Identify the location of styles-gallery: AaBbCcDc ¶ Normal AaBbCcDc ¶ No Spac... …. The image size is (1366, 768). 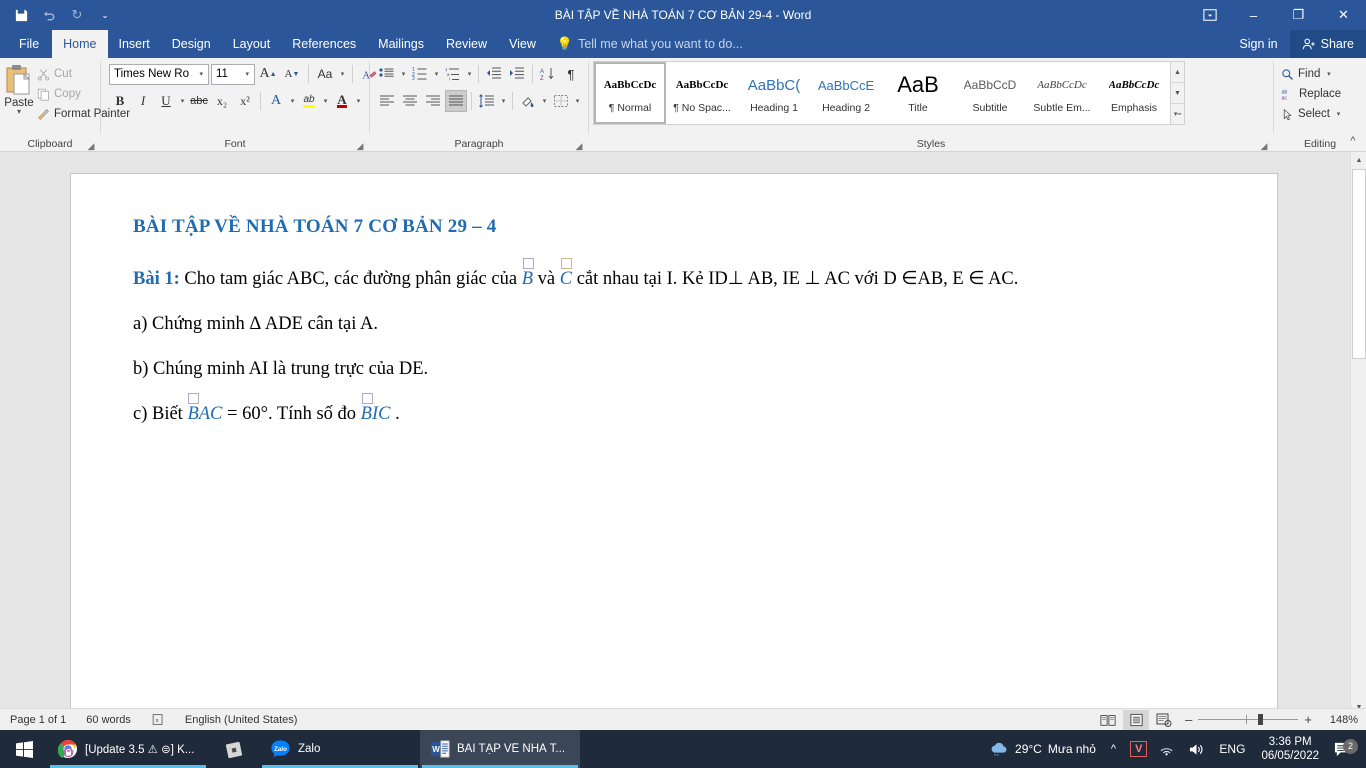
(889, 93).